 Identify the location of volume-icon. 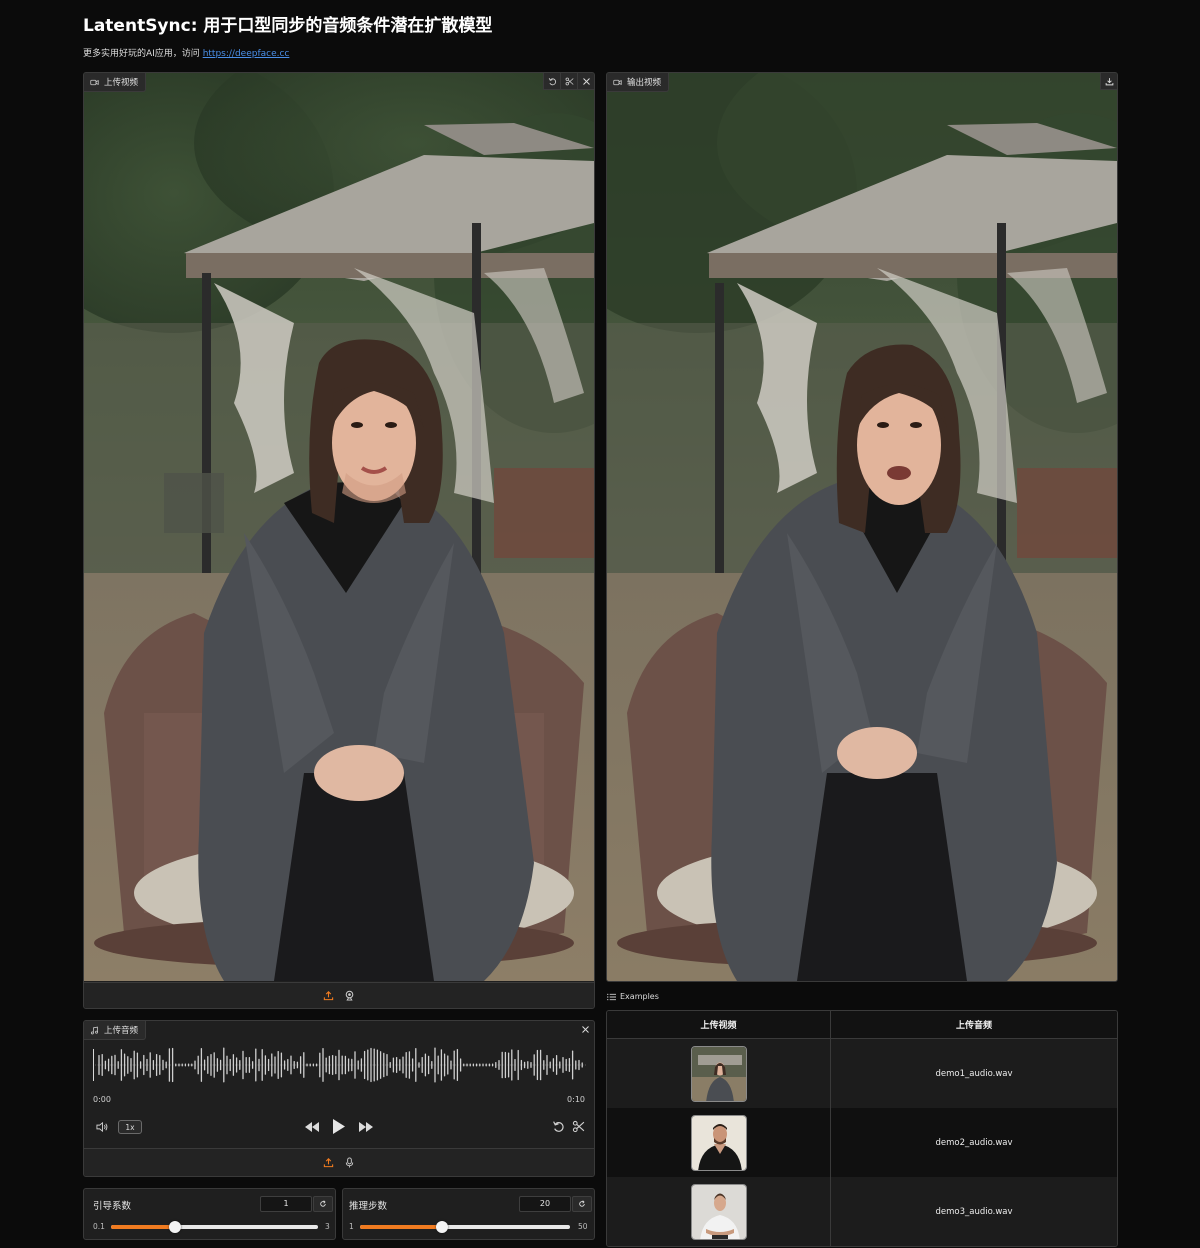
(102, 1127).